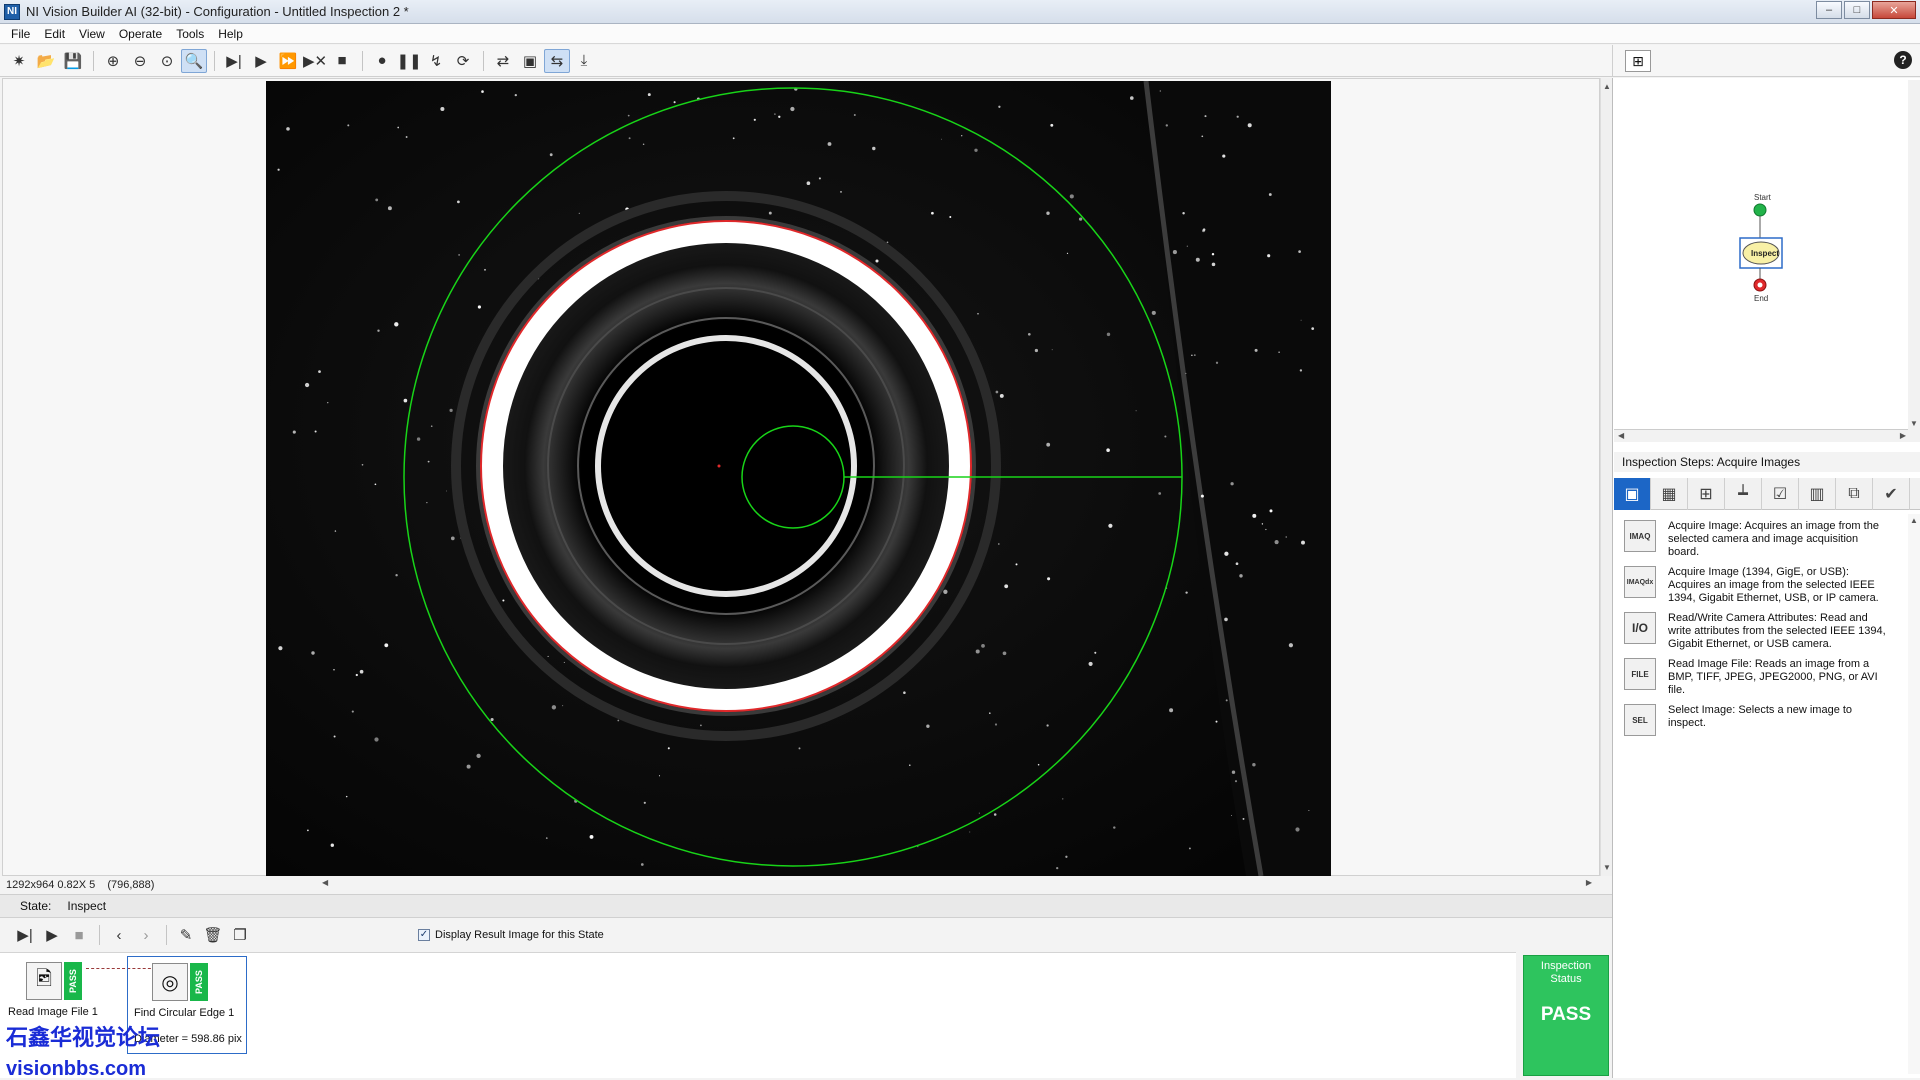 This screenshot has height=1080, width=1920. I want to click on tab-identify-parts-icon: ▥, so click(1817, 494).